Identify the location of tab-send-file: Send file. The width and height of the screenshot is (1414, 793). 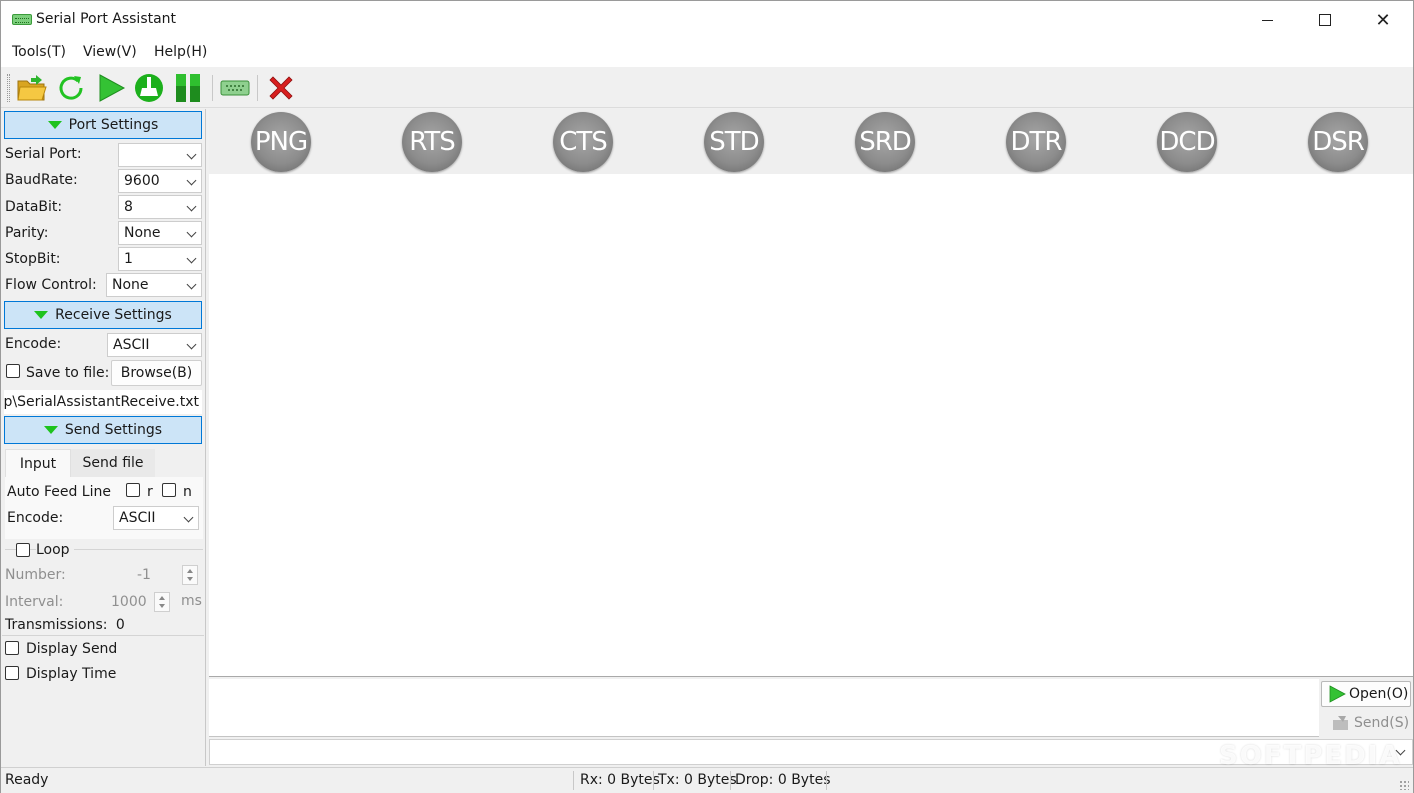
(113, 463).